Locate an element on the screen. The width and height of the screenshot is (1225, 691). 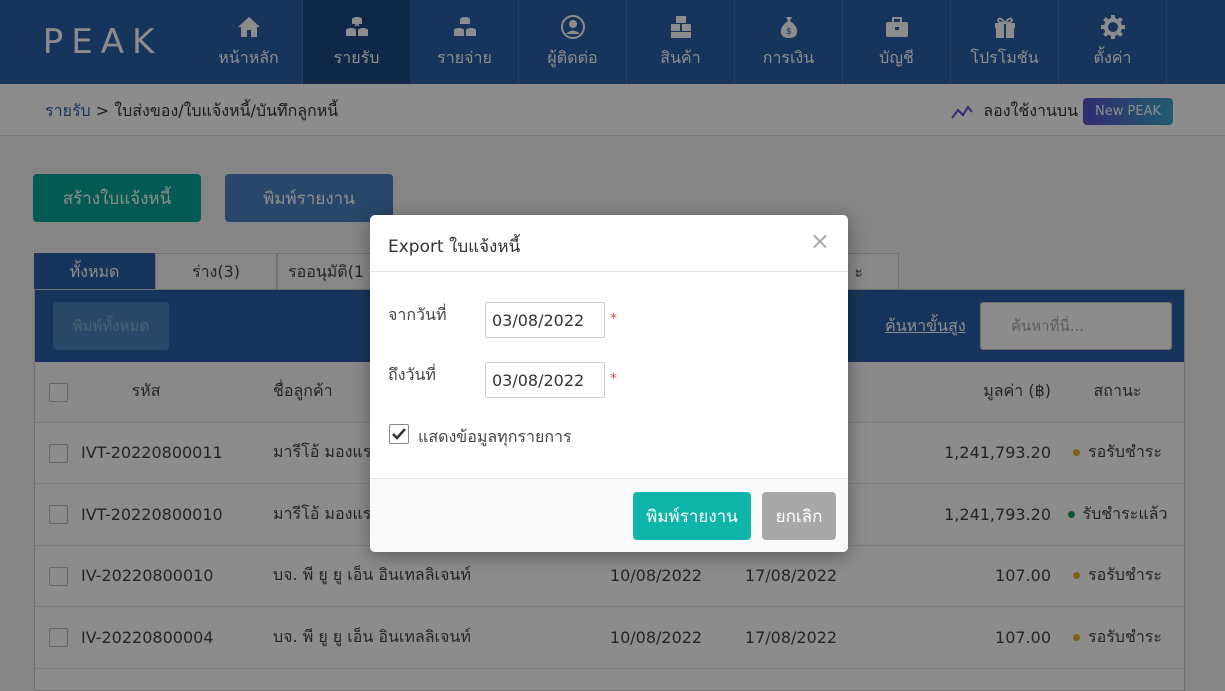
dialog-header: Export ใบแจ้งหนี้ × is located at coordinates (609, 243).